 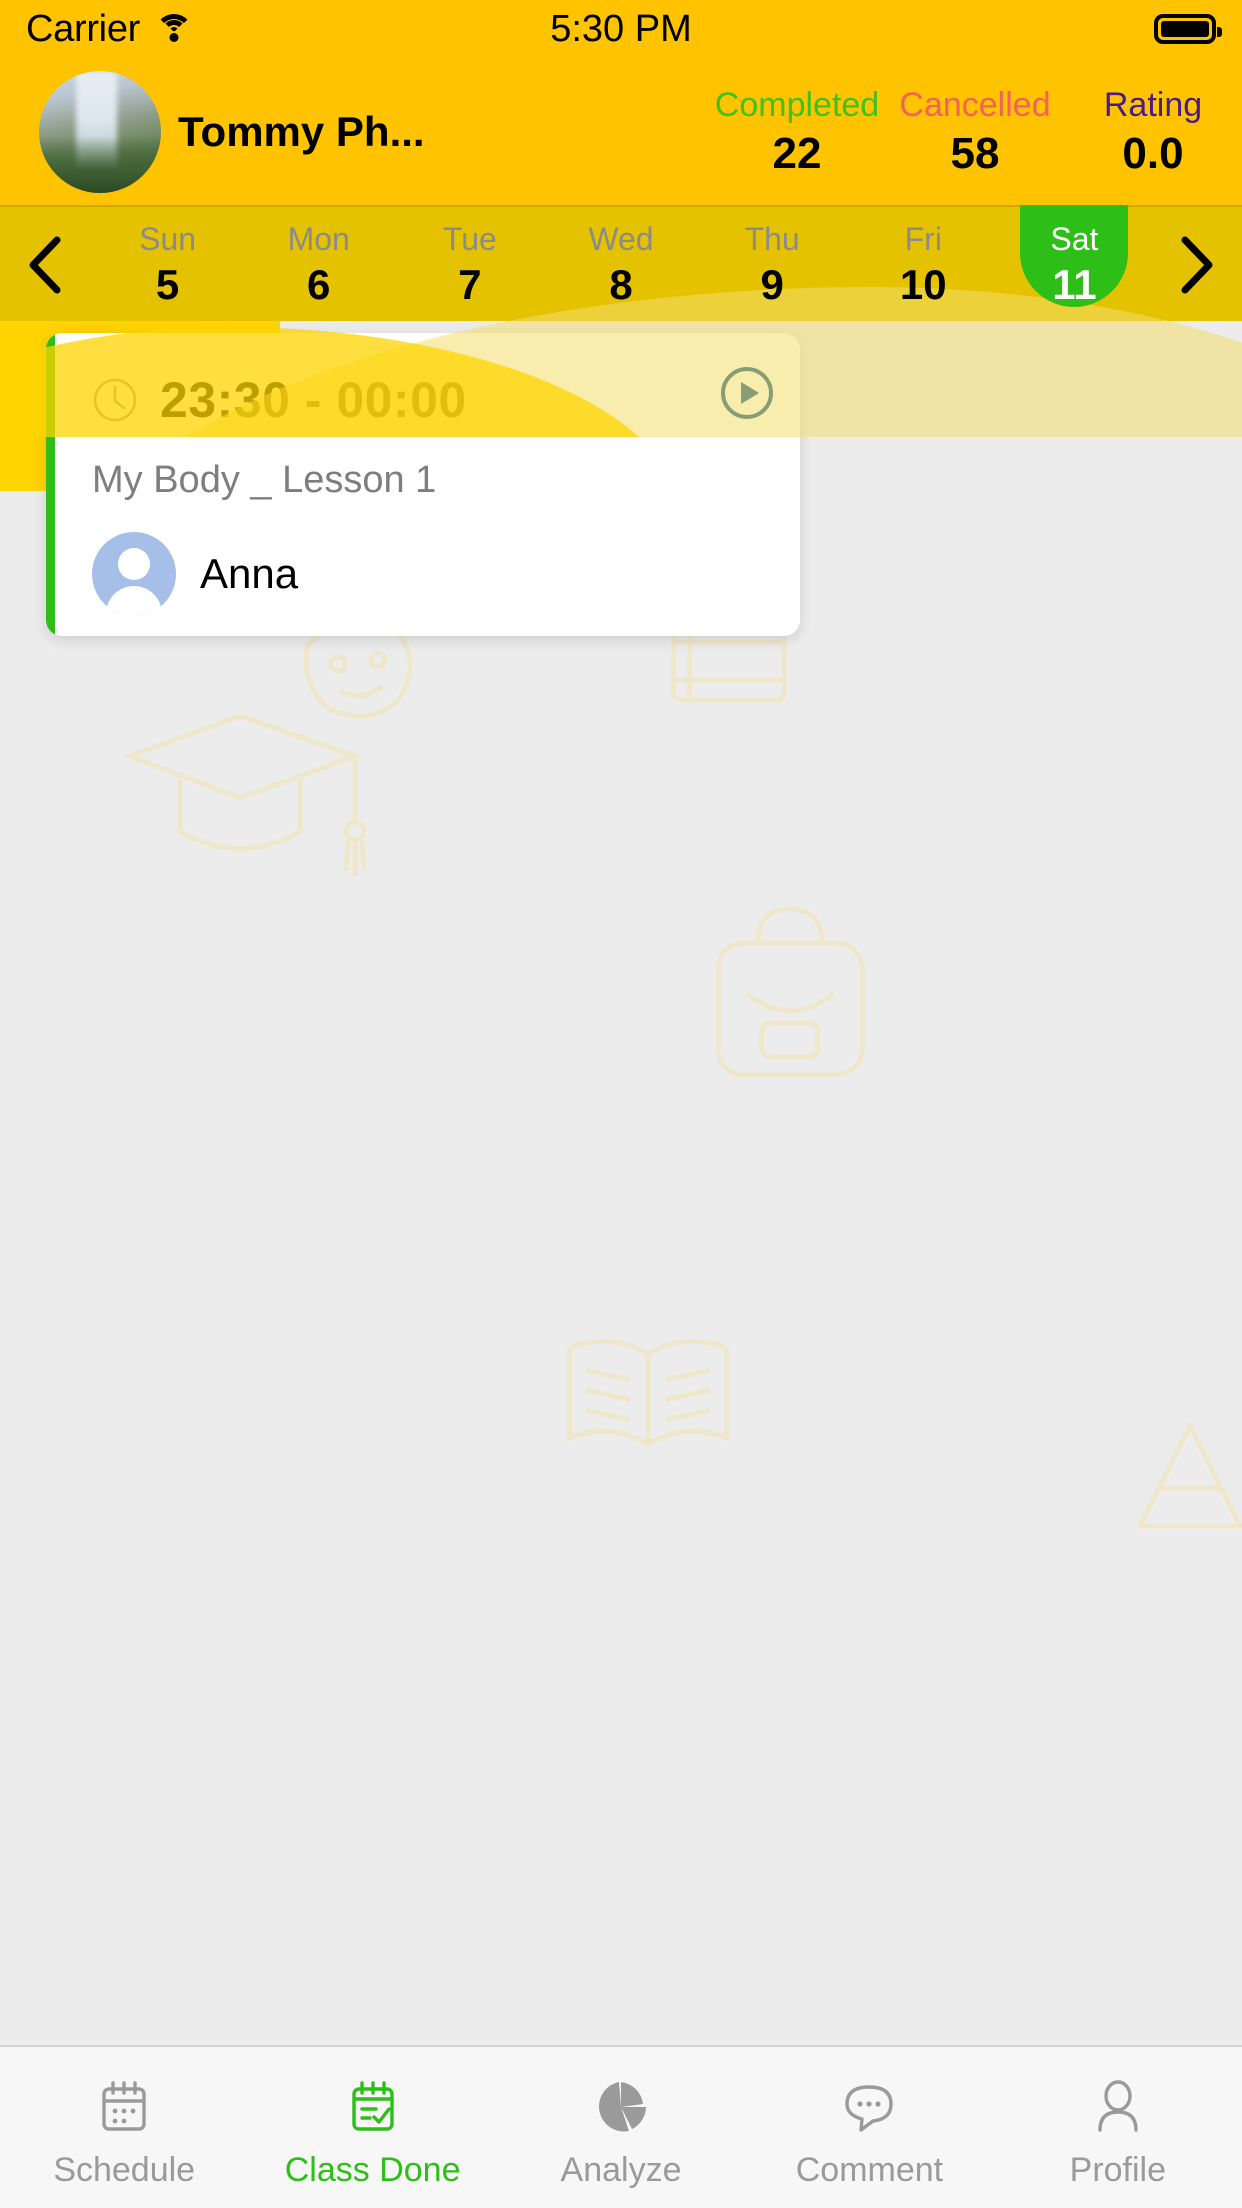 I want to click on tab-label: Analyze, so click(x=621, y=2170).